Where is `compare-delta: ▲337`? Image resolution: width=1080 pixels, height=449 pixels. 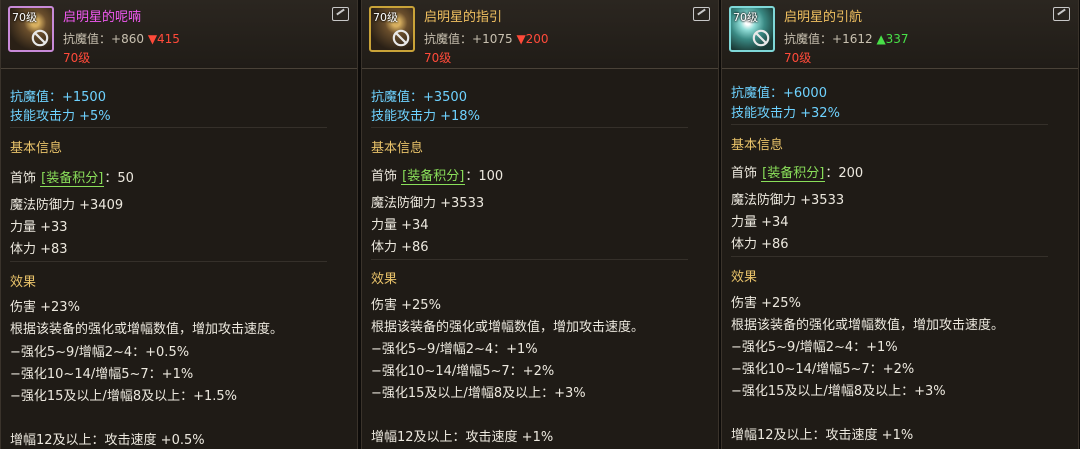
compare-delta: ▲337 is located at coordinates (892, 39).